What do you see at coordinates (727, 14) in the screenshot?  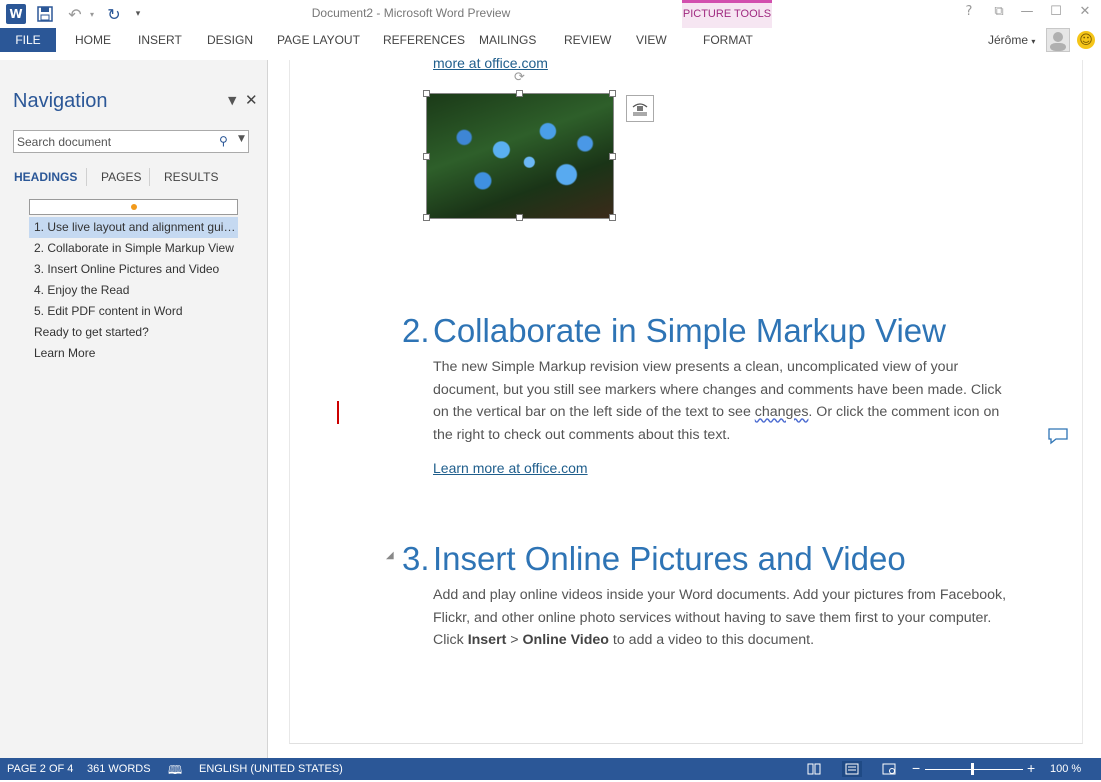 I see `picture-tools-label: PICTURE TOOLS` at bounding box center [727, 14].